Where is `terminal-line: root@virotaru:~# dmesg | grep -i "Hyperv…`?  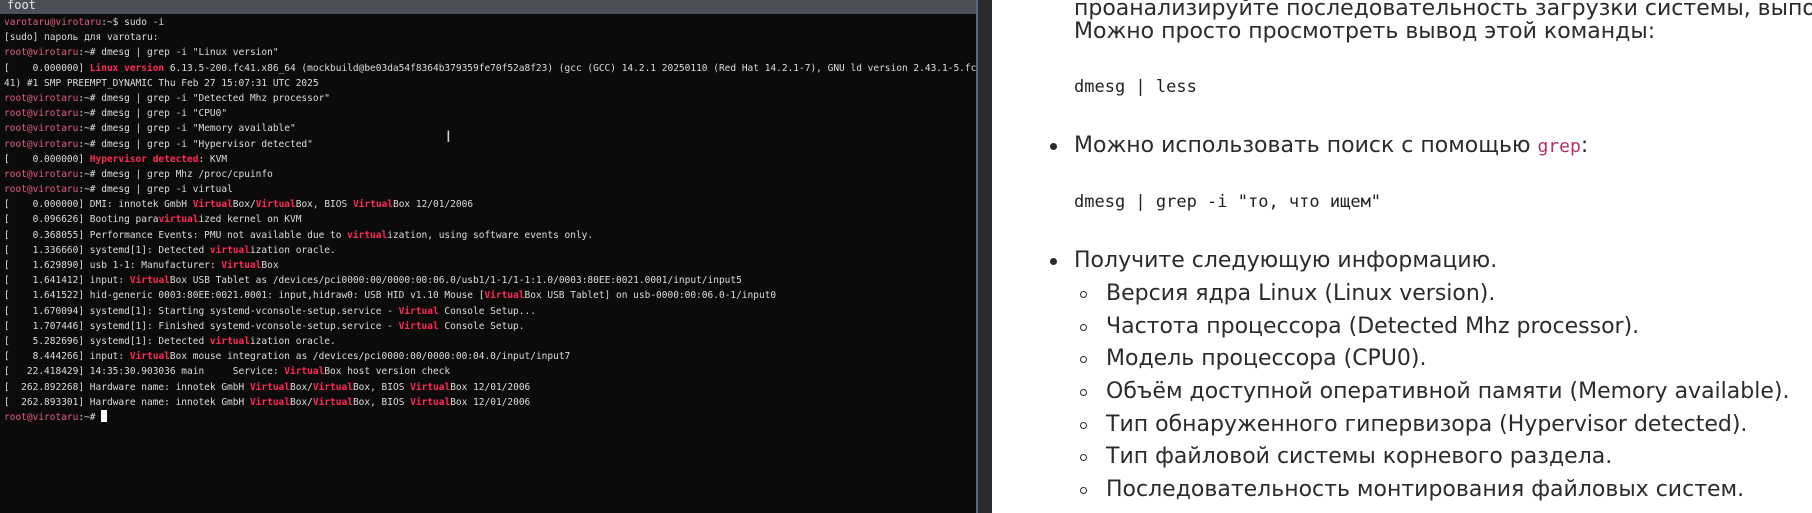 terminal-line: root@virotaru:~# dmesg | grep -i "Hyperv… is located at coordinates (490, 144).